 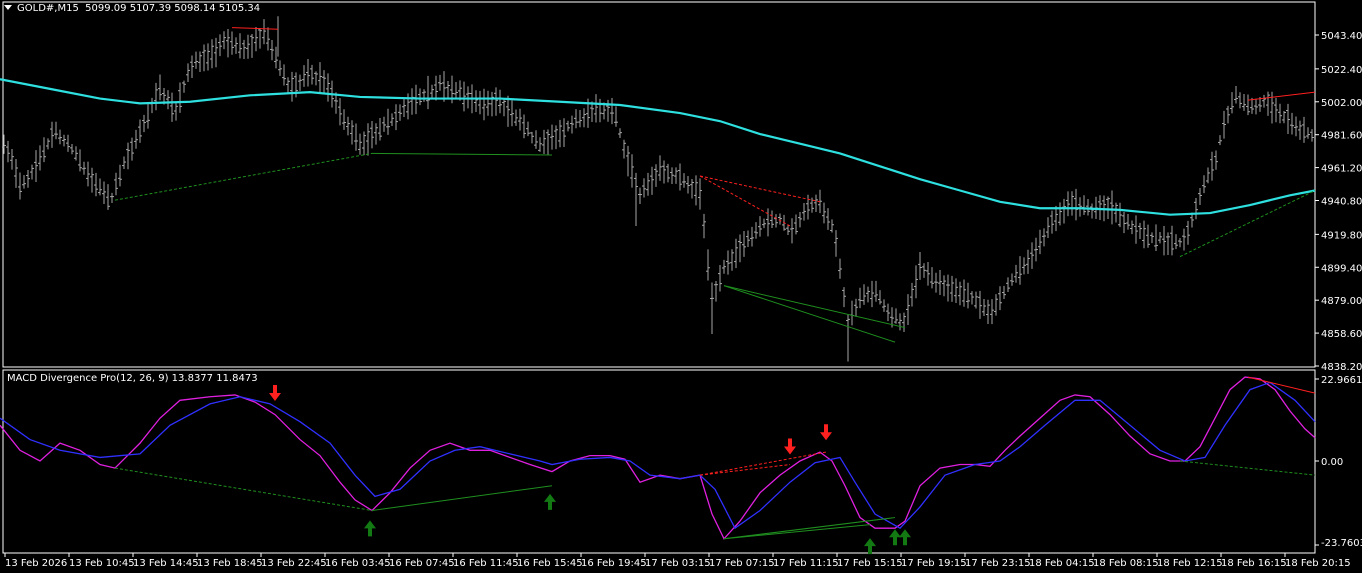 I want to click on x-axis-label: 13 Feb 14:45, so click(x=166, y=563).